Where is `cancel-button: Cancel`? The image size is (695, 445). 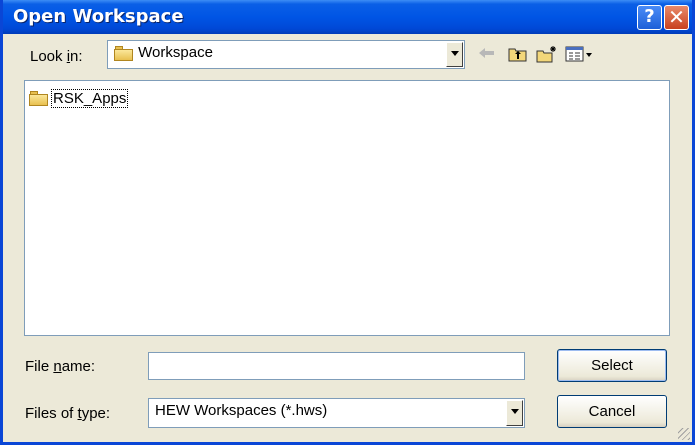 cancel-button: Cancel is located at coordinates (612, 411).